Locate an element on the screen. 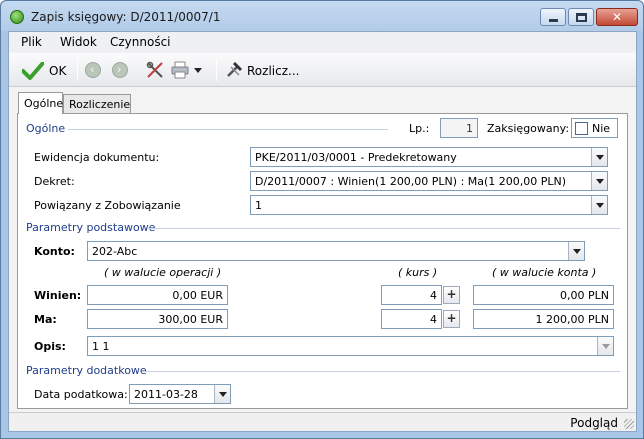 The width and height of the screenshot is (644, 439). data-podatkowa-label: Data podatkowa: is located at coordinates (81, 394).